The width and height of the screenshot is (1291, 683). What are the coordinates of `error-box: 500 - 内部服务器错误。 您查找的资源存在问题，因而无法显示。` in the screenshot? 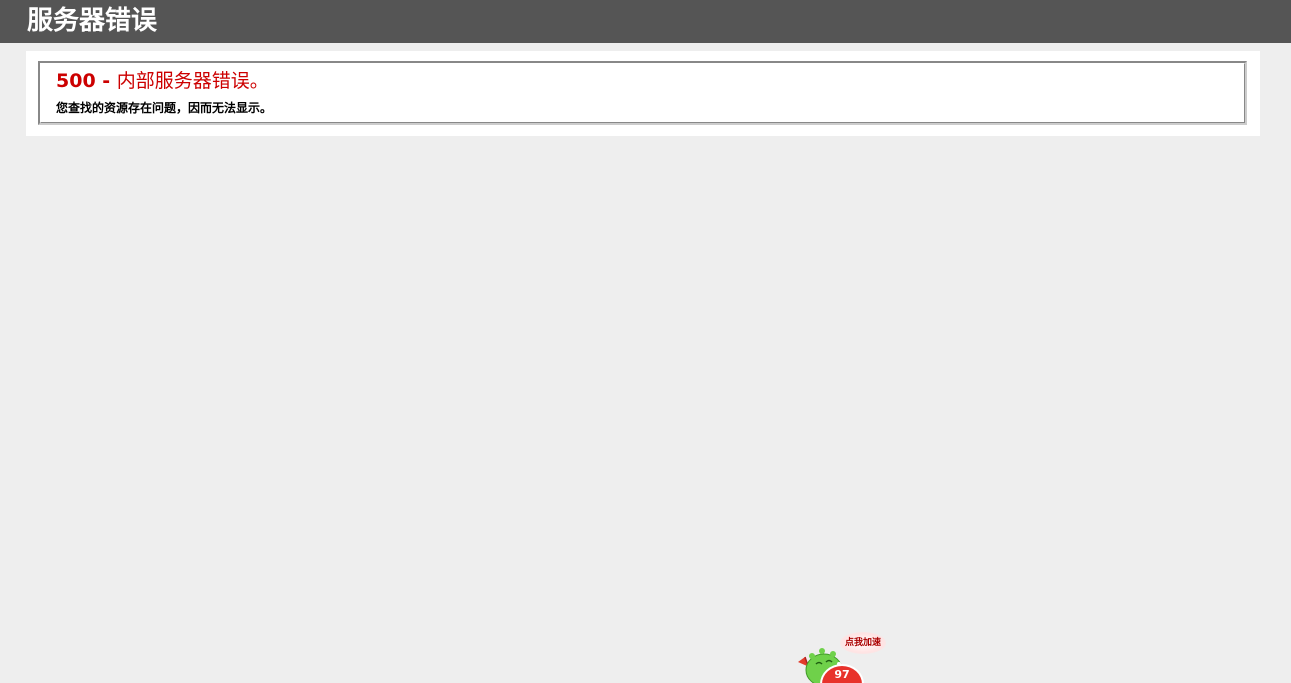 It's located at (642, 93).